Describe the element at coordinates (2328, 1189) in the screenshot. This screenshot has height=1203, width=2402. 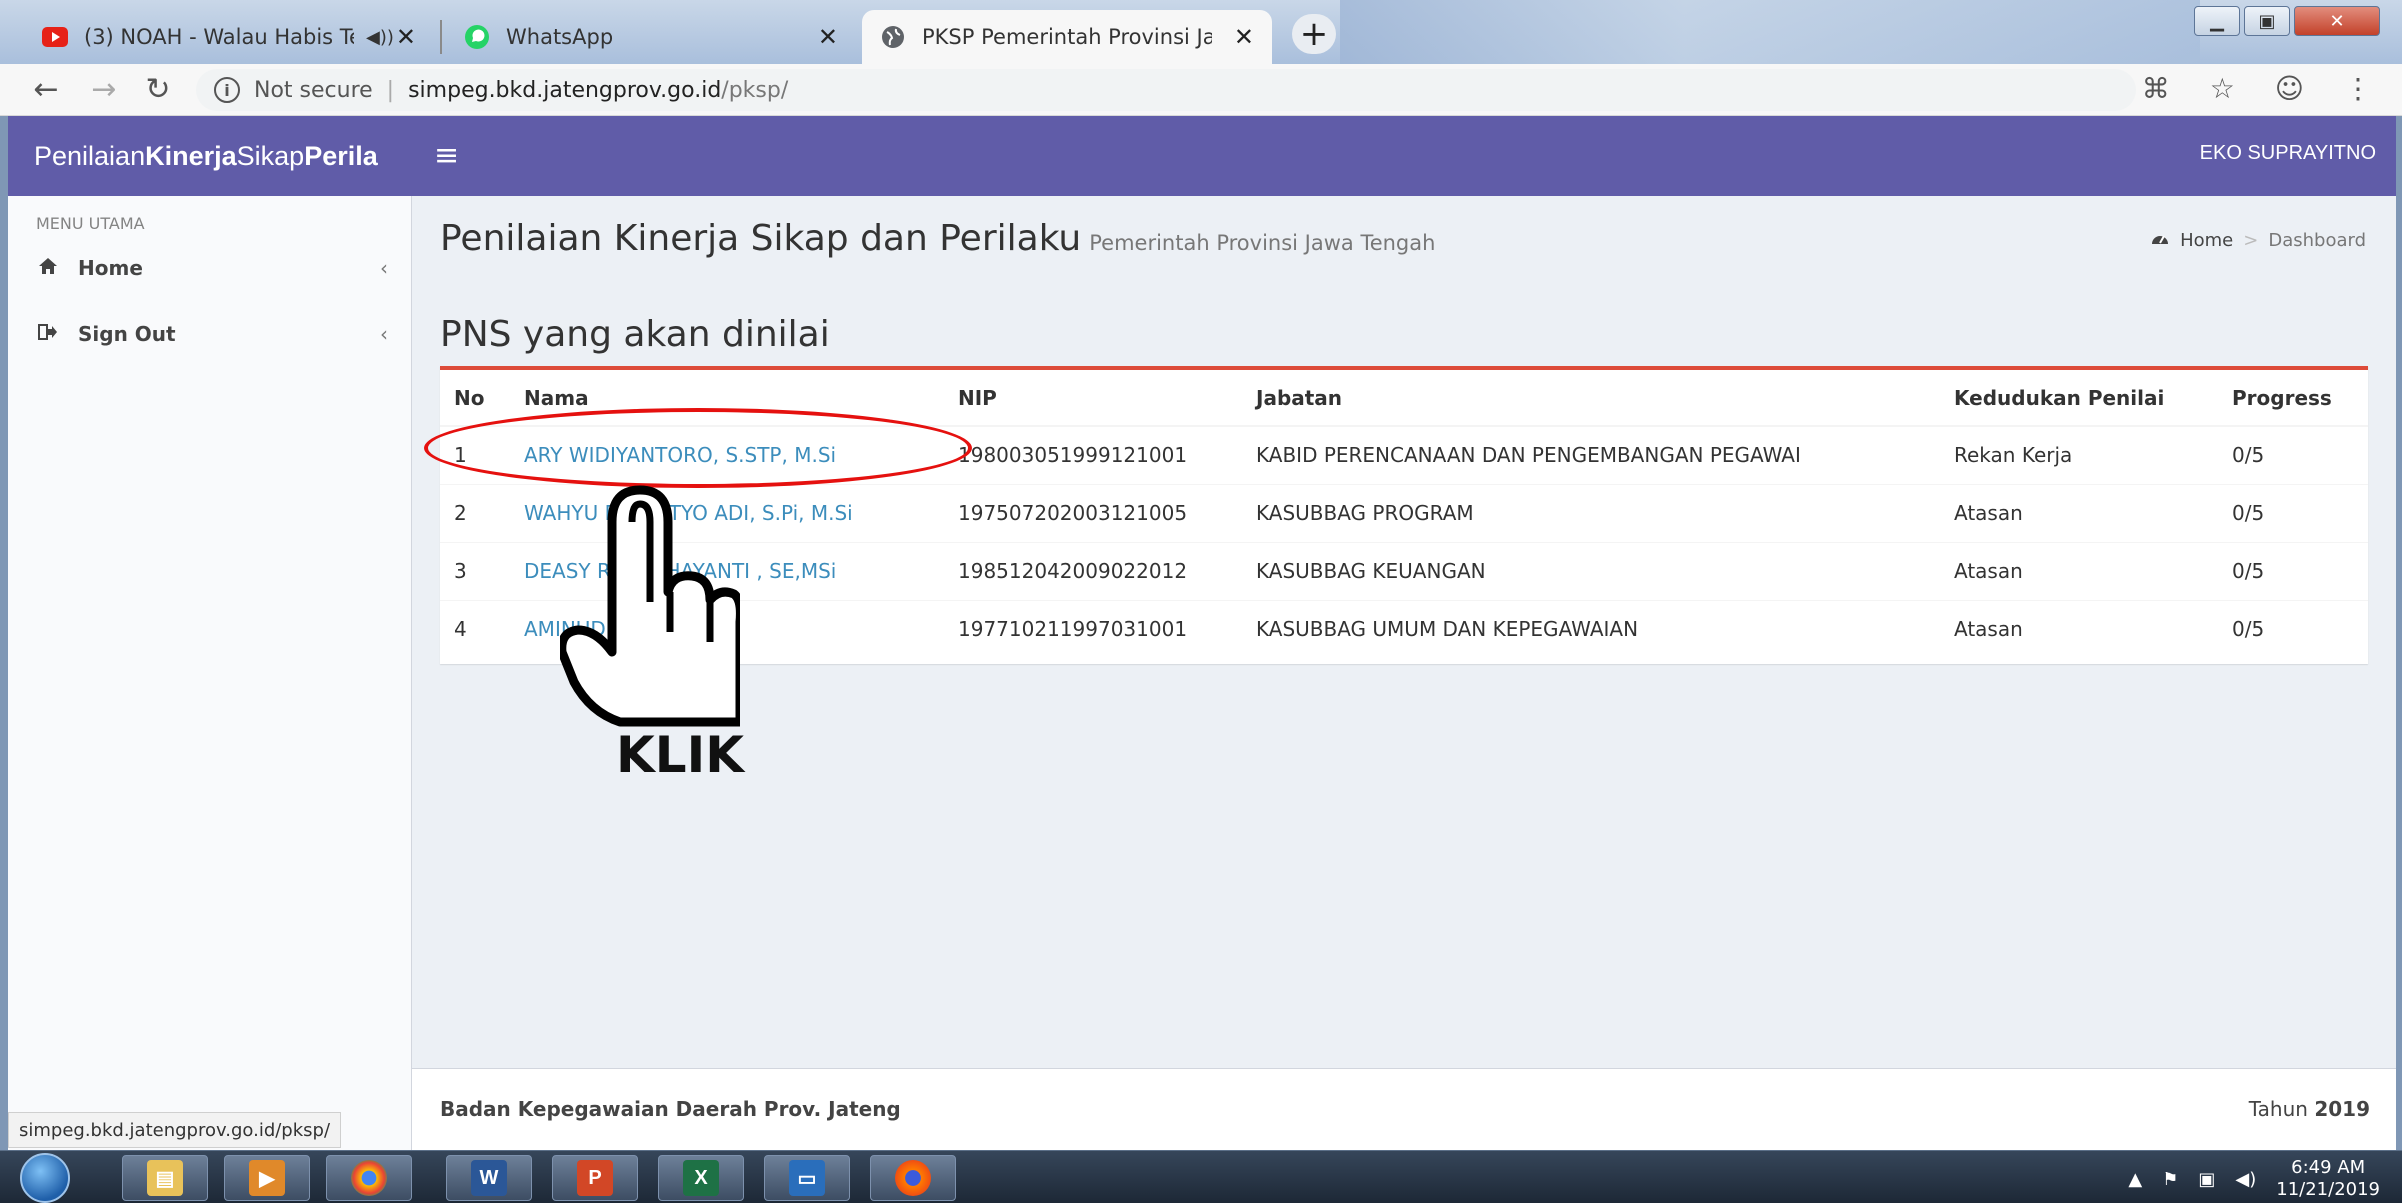
I see `clock-date: 11/21/2019` at that location.